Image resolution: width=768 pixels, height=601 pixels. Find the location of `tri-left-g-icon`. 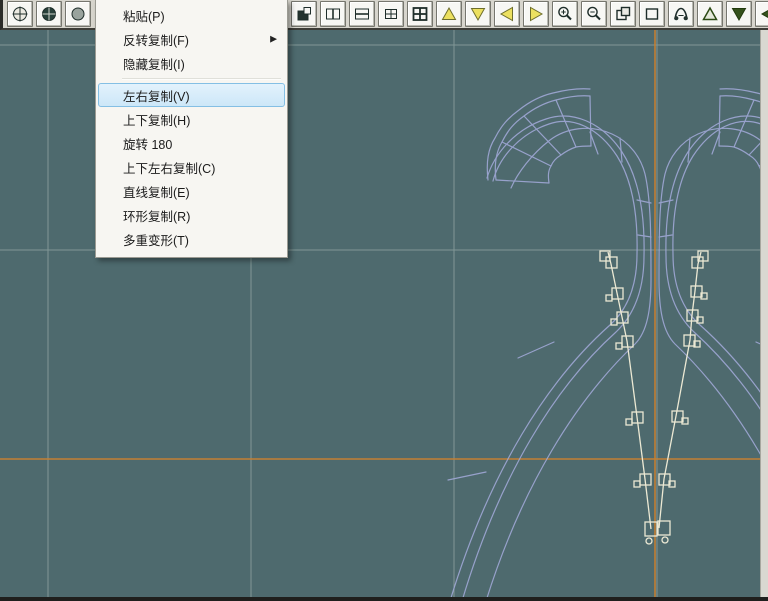

tri-left-g-icon is located at coordinates (763, 14).